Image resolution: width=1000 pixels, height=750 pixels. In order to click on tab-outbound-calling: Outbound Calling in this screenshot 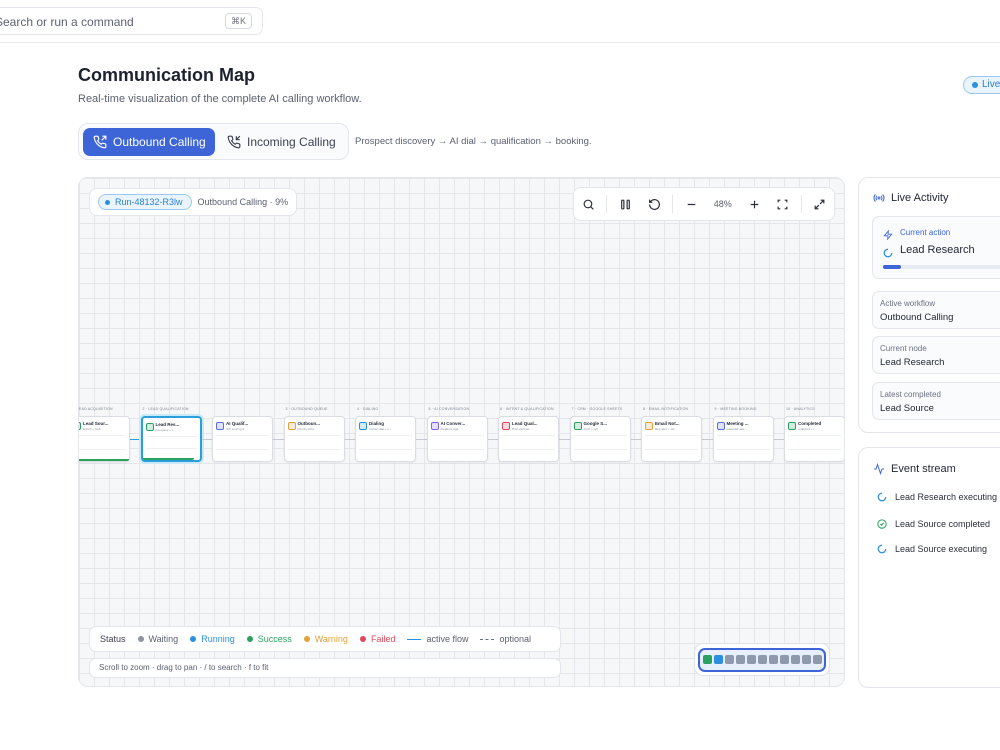, I will do `click(149, 142)`.